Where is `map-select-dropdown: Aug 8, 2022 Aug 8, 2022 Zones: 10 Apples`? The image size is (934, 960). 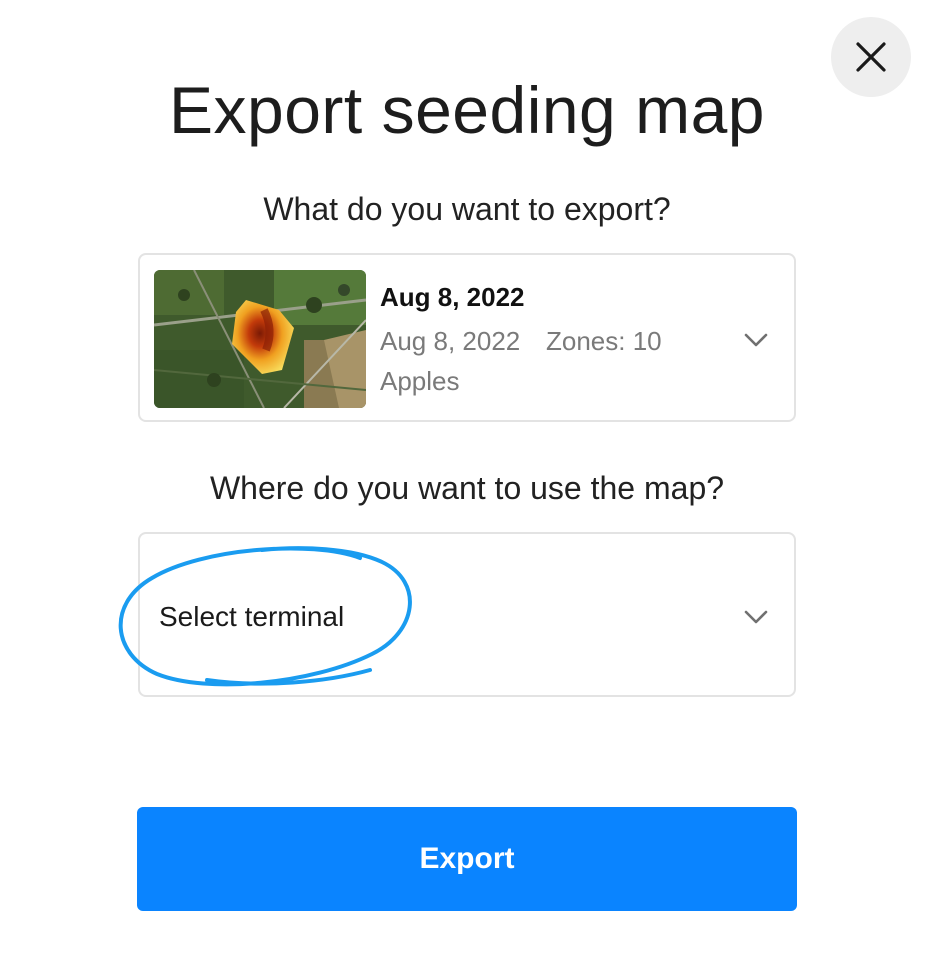
map-select-dropdown: Aug 8, 2022 Aug 8, 2022 Zones: 10 Apples is located at coordinates (467, 337).